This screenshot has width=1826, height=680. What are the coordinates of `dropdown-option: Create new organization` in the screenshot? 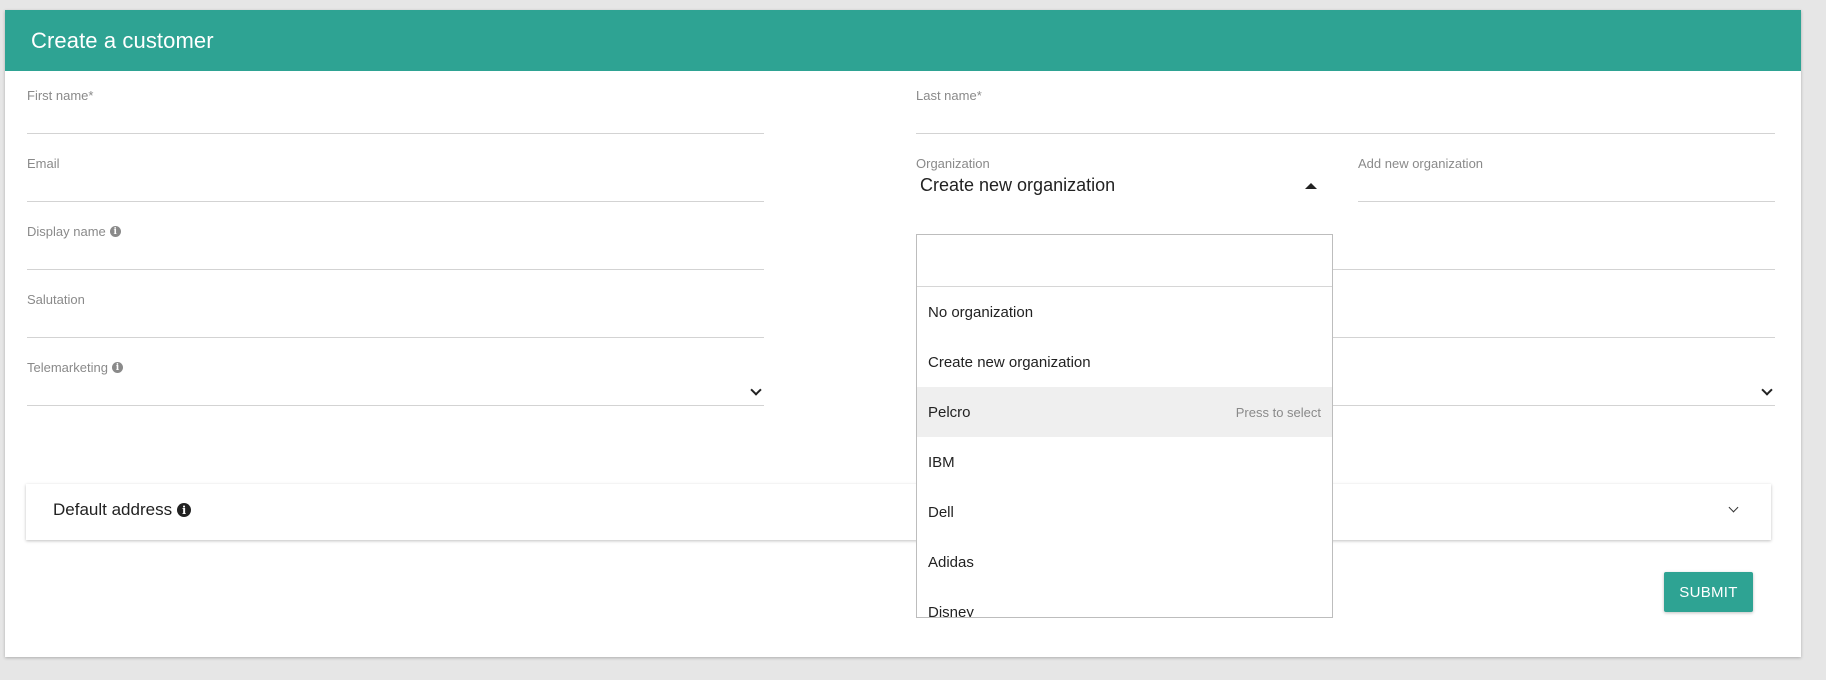 It's located at (1124, 362).